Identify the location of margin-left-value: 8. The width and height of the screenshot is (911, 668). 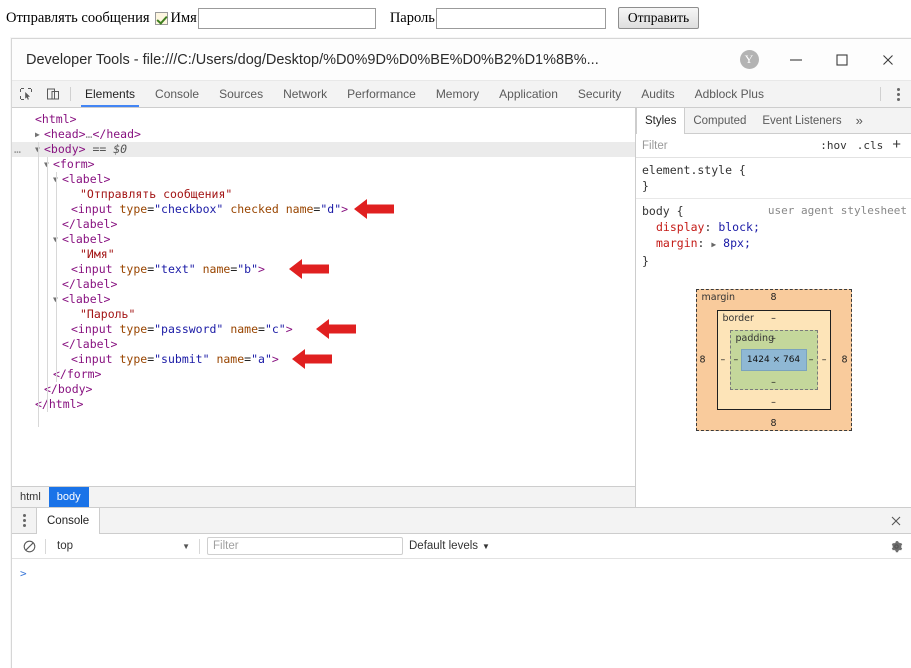
(703, 360).